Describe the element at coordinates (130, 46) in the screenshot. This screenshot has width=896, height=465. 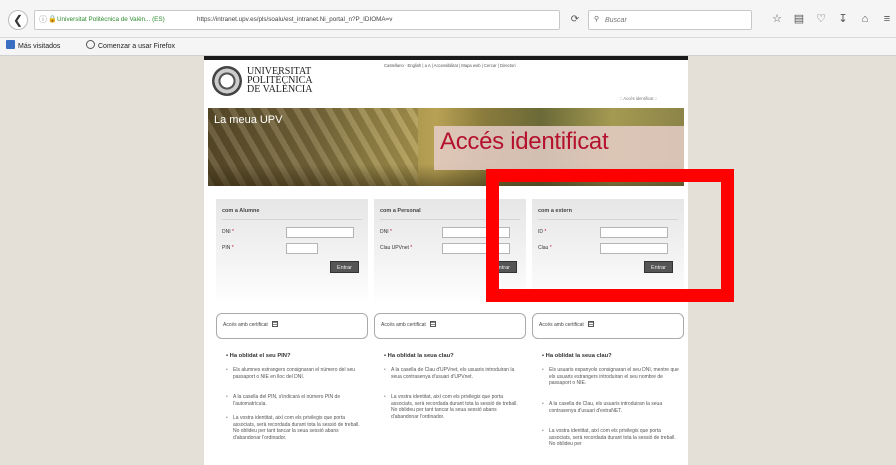
I see `bookmark-getting-started: Comenzar a usar Firefox` at that location.